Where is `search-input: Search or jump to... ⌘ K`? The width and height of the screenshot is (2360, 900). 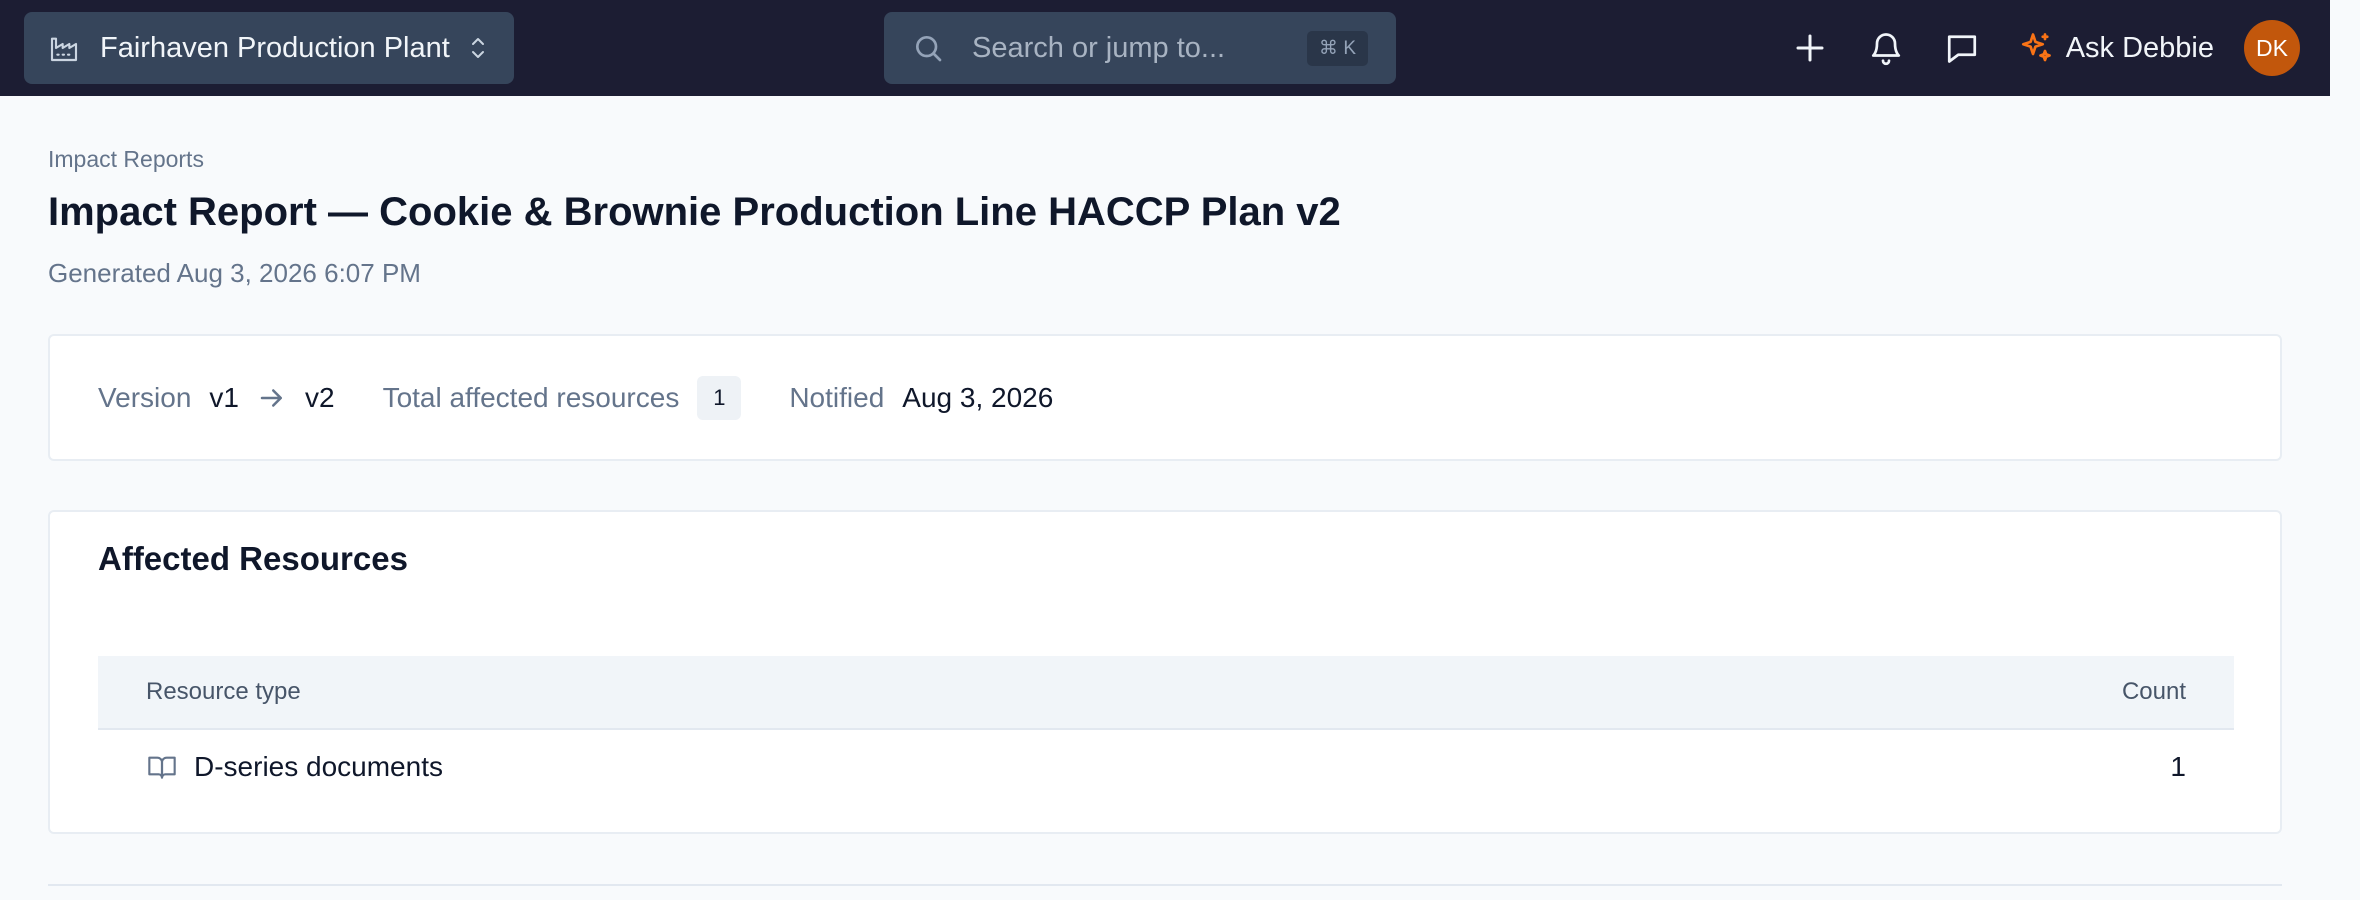 search-input: Search or jump to... ⌘ K is located at coordinates (1140, 48).